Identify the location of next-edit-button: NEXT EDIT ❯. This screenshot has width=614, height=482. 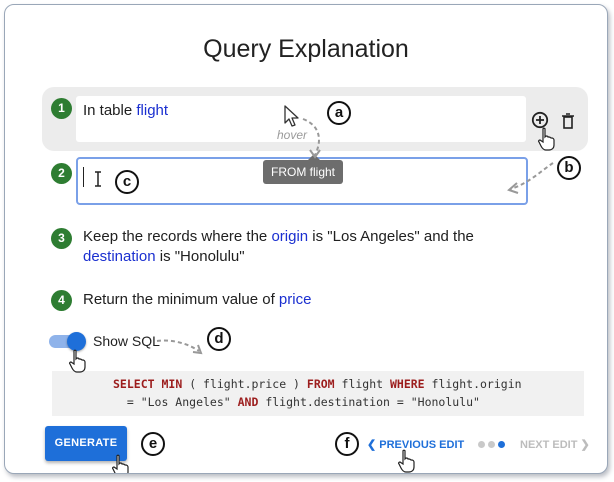
(555, 444).